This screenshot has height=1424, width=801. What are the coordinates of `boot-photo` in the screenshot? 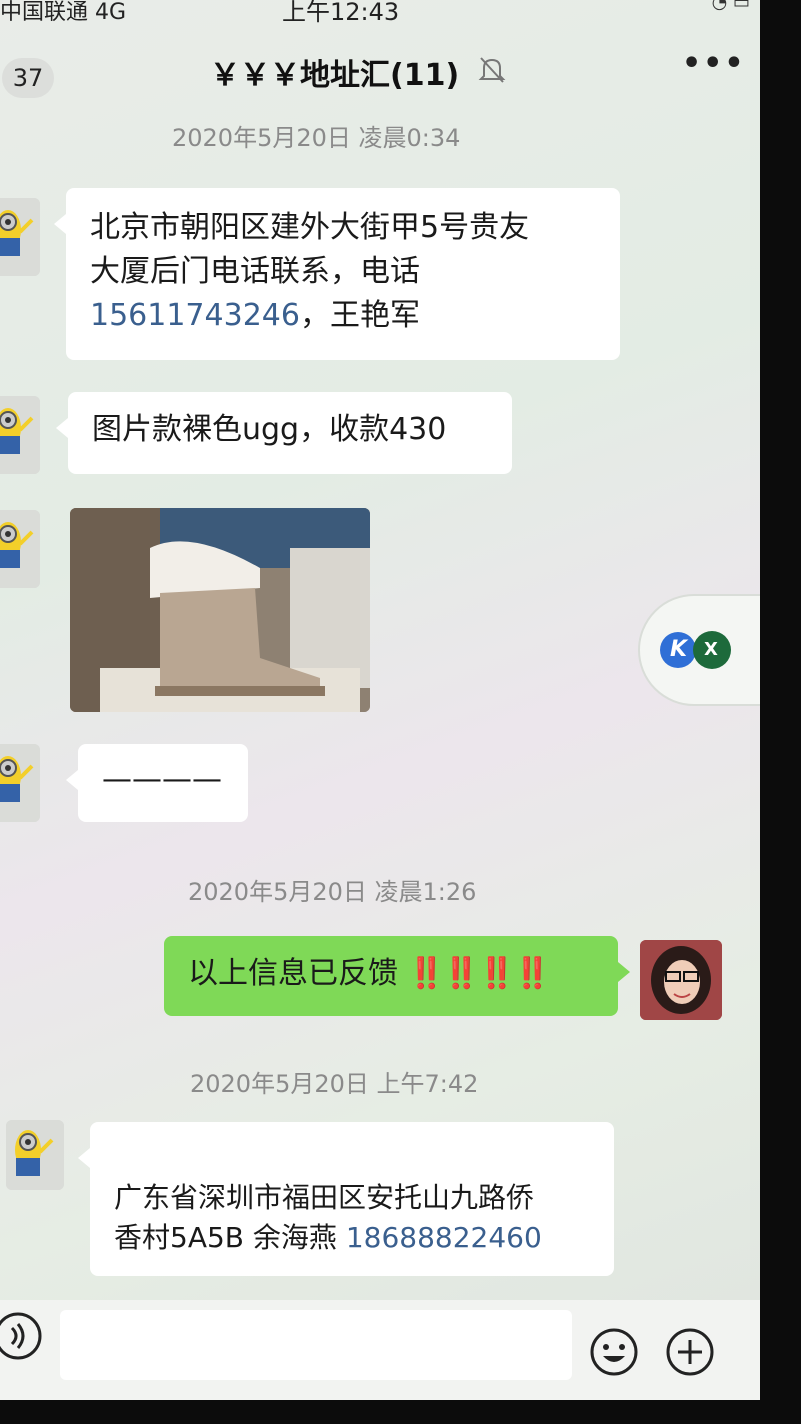 It's located at (220, 610).